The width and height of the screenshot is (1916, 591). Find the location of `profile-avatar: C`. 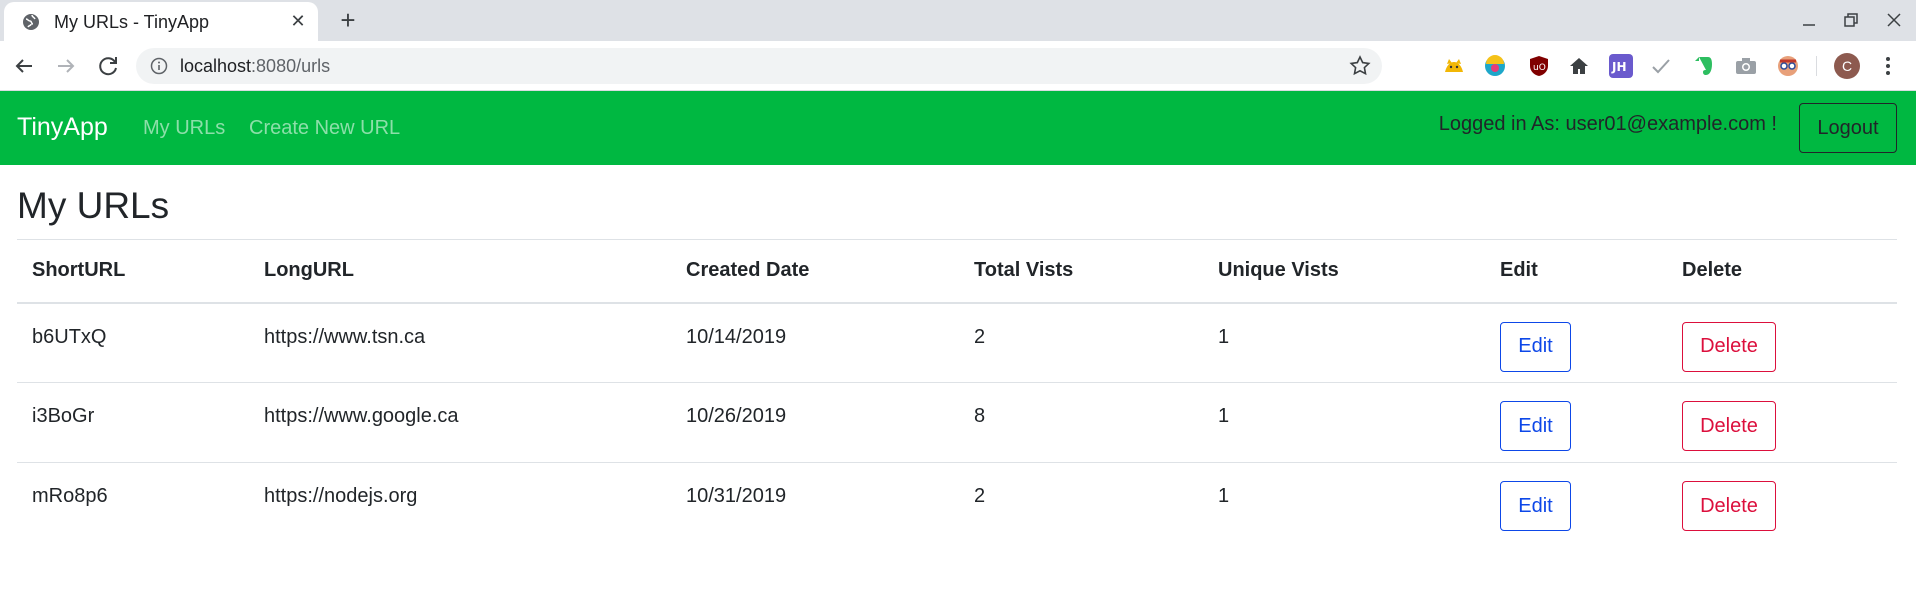

profile-avatar: C is located at coordinates (1847, 66).